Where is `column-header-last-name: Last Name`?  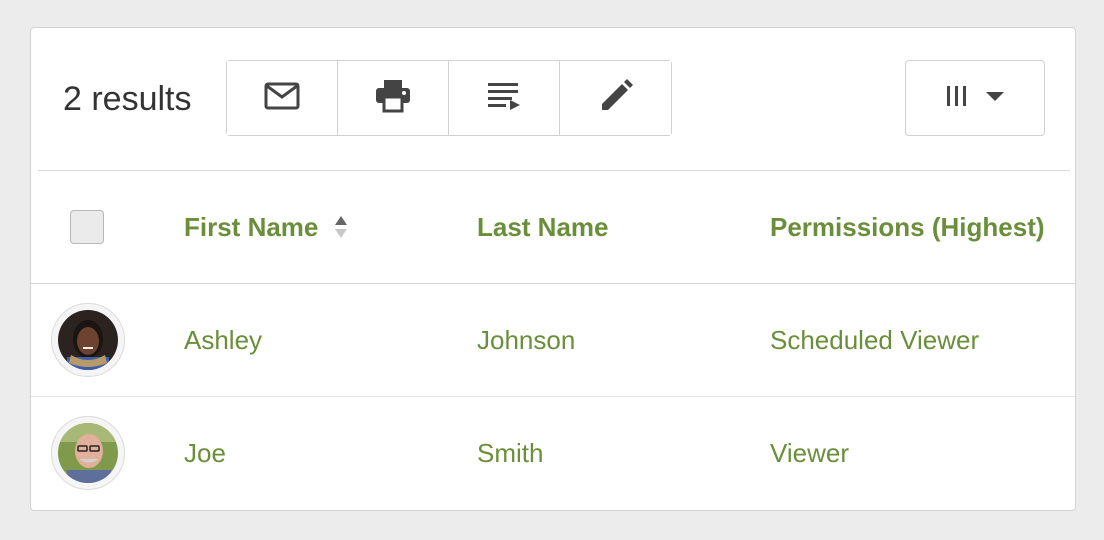 column-header-last-name: Last Name is located at coordinates (543, 227).